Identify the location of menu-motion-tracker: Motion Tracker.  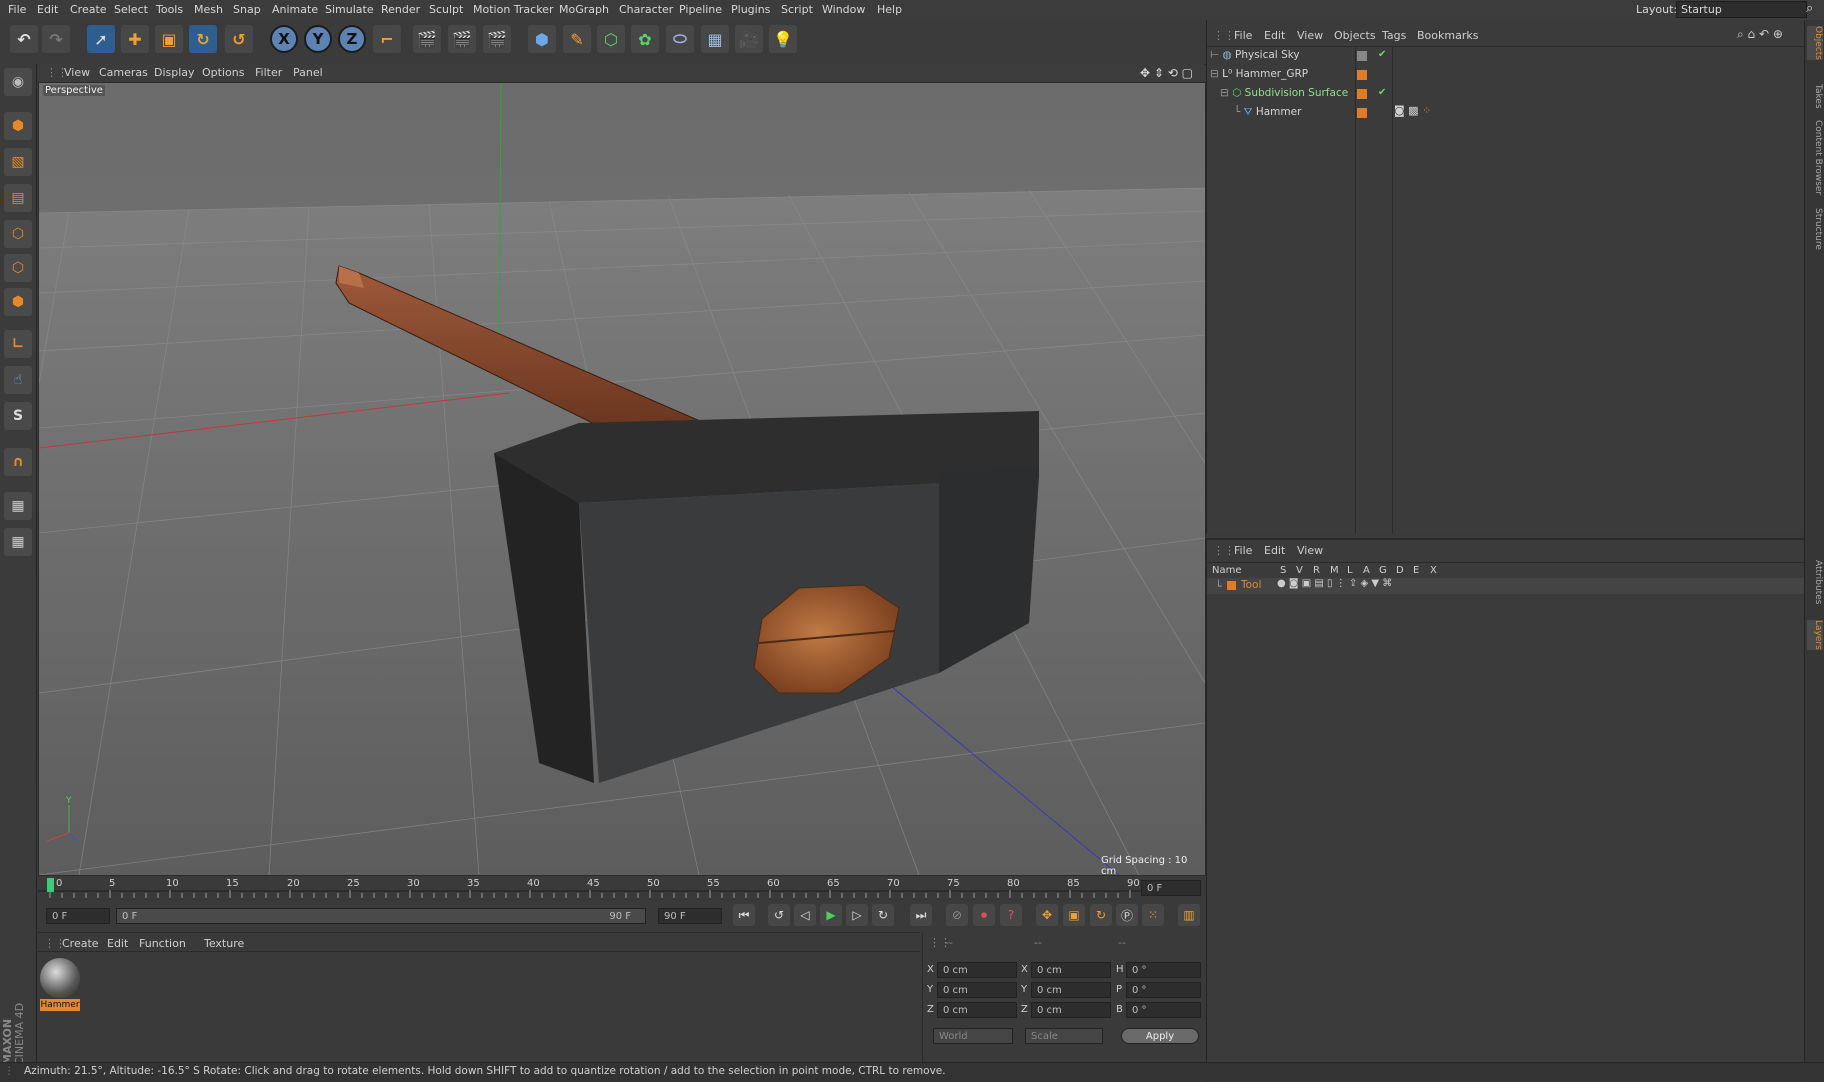
(513, 9).